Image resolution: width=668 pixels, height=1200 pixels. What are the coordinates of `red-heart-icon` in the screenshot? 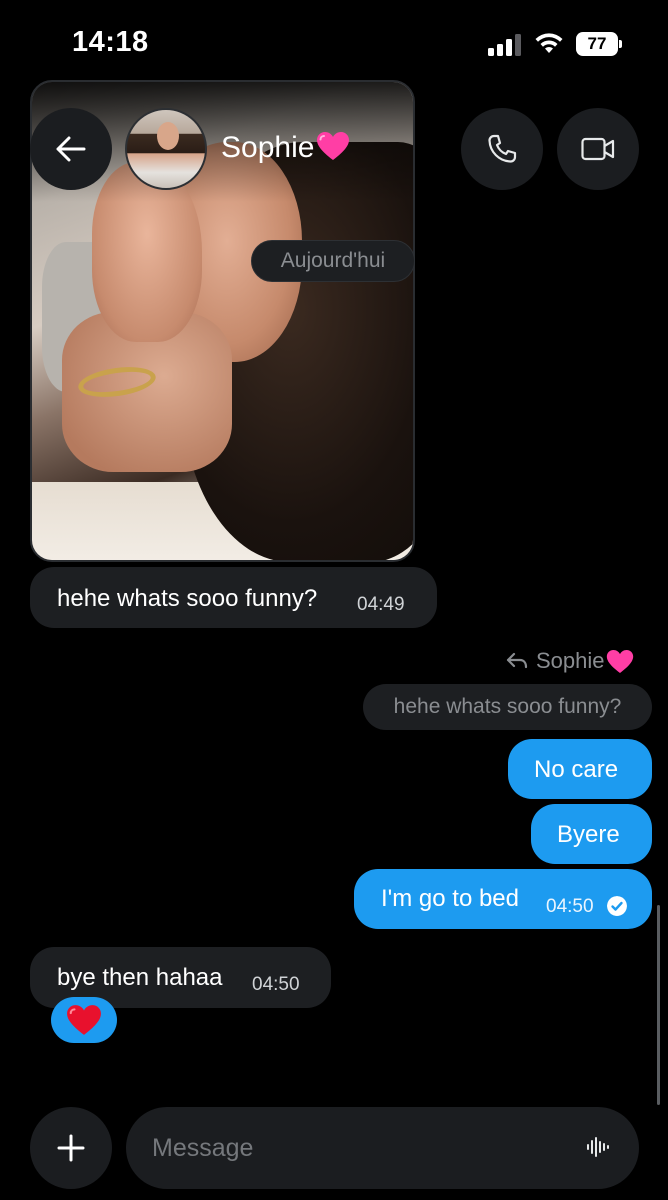 It's located at (84, 1020).